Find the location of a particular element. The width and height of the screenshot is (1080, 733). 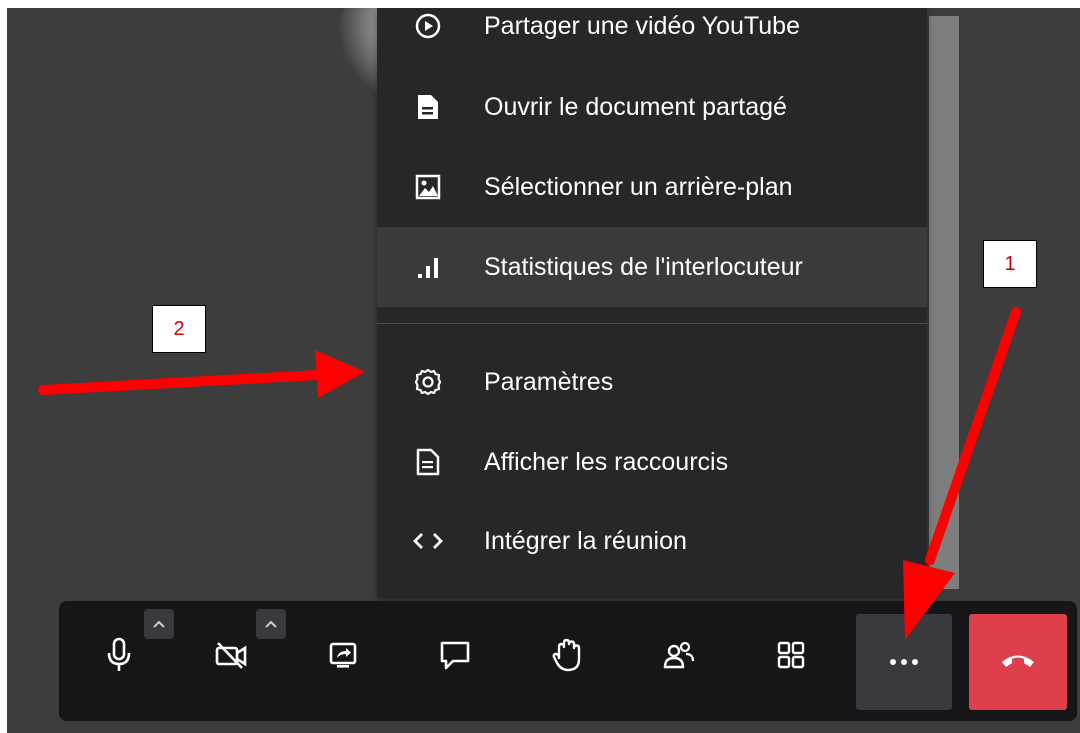

more-dots-icon is located at coordinates (904, 662).